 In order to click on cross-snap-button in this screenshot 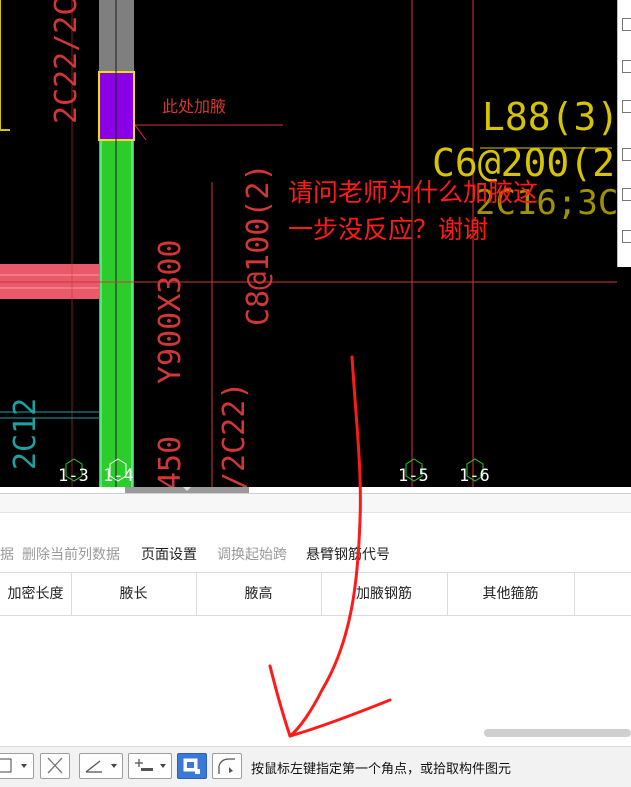, I will do `click(55, 766)`.